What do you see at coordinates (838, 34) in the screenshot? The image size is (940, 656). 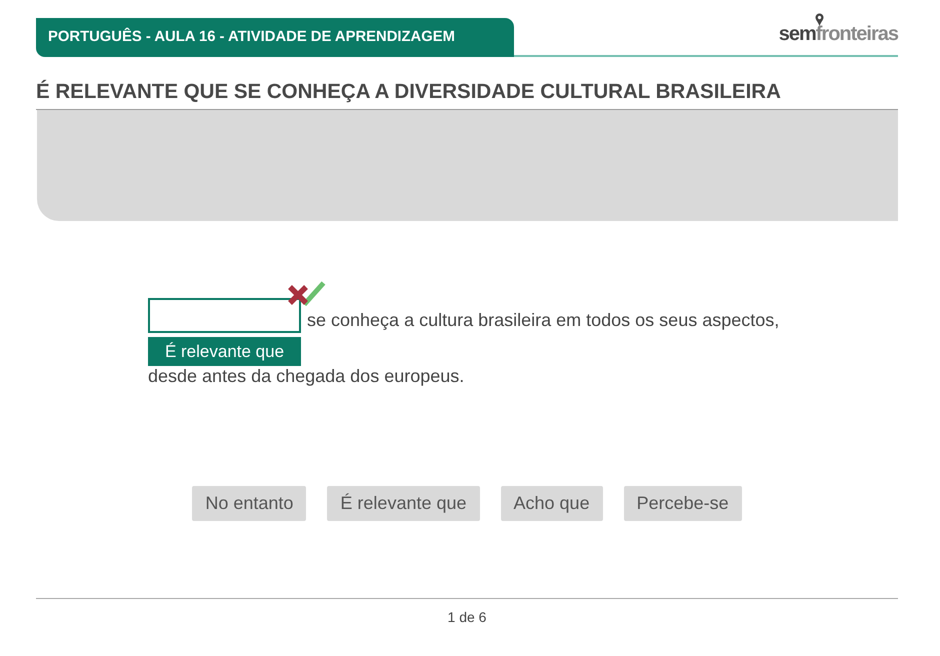 I see `logo-text: semfronteiras` at bounding box center [838, 34].